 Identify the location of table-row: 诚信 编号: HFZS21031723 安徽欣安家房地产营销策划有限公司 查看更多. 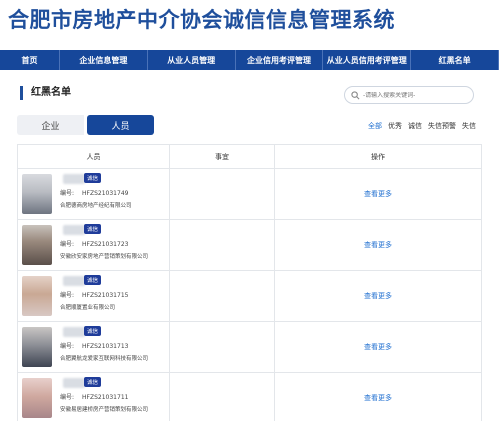
(249, 245).